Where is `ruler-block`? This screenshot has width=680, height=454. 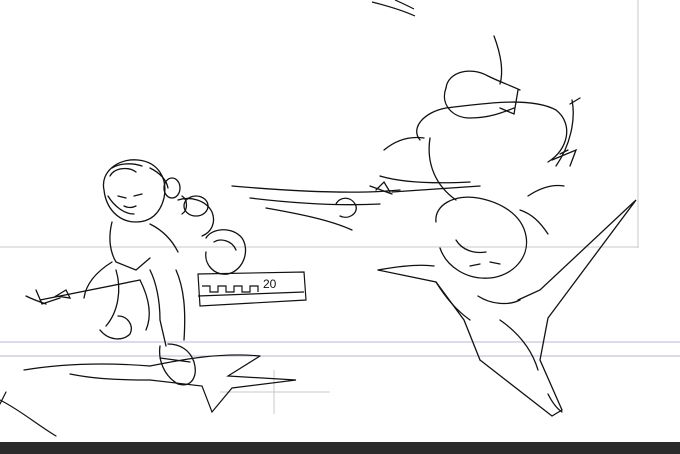
ruler-block is located at coordinates (252, 289).